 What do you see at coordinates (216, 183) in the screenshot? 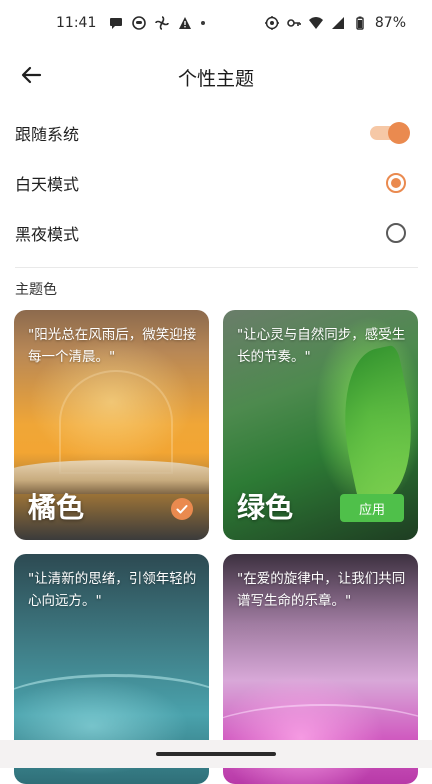
I see `day-mode-row: 白天模式` at bounding box center [216, 183].